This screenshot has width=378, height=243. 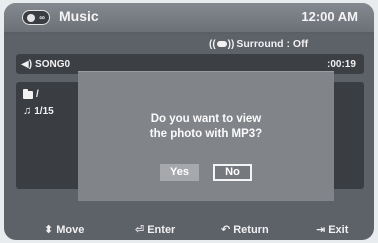 I want to click on hint-bar: ⬍ Move ⏎ Enter ↶ Return ⇥ Exit, so click(x=189, y=230).